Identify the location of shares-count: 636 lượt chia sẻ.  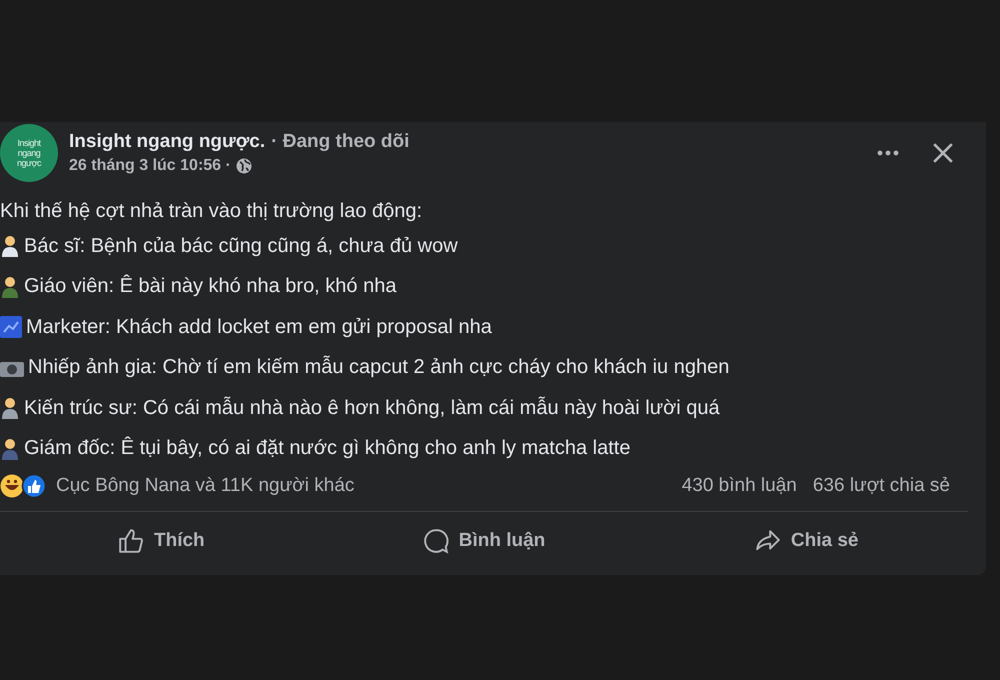
(881, 486).